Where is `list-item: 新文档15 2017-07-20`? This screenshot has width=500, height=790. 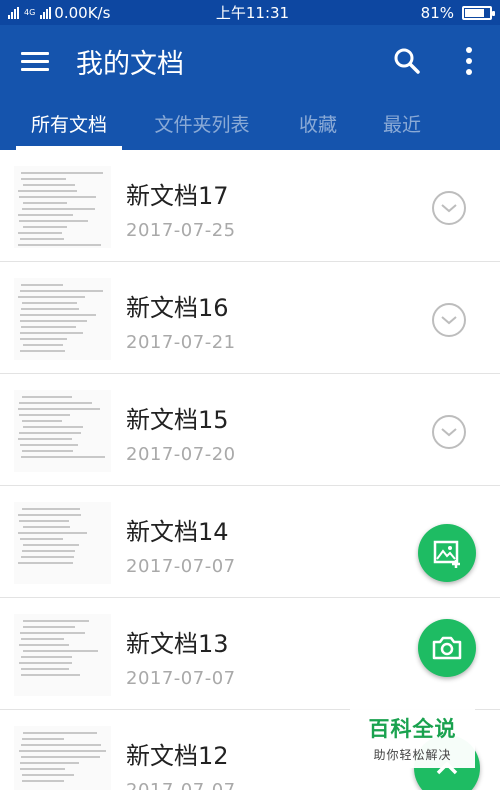
list-item: 新文档15 2017-07-20 is located at coordinates (250, 430).